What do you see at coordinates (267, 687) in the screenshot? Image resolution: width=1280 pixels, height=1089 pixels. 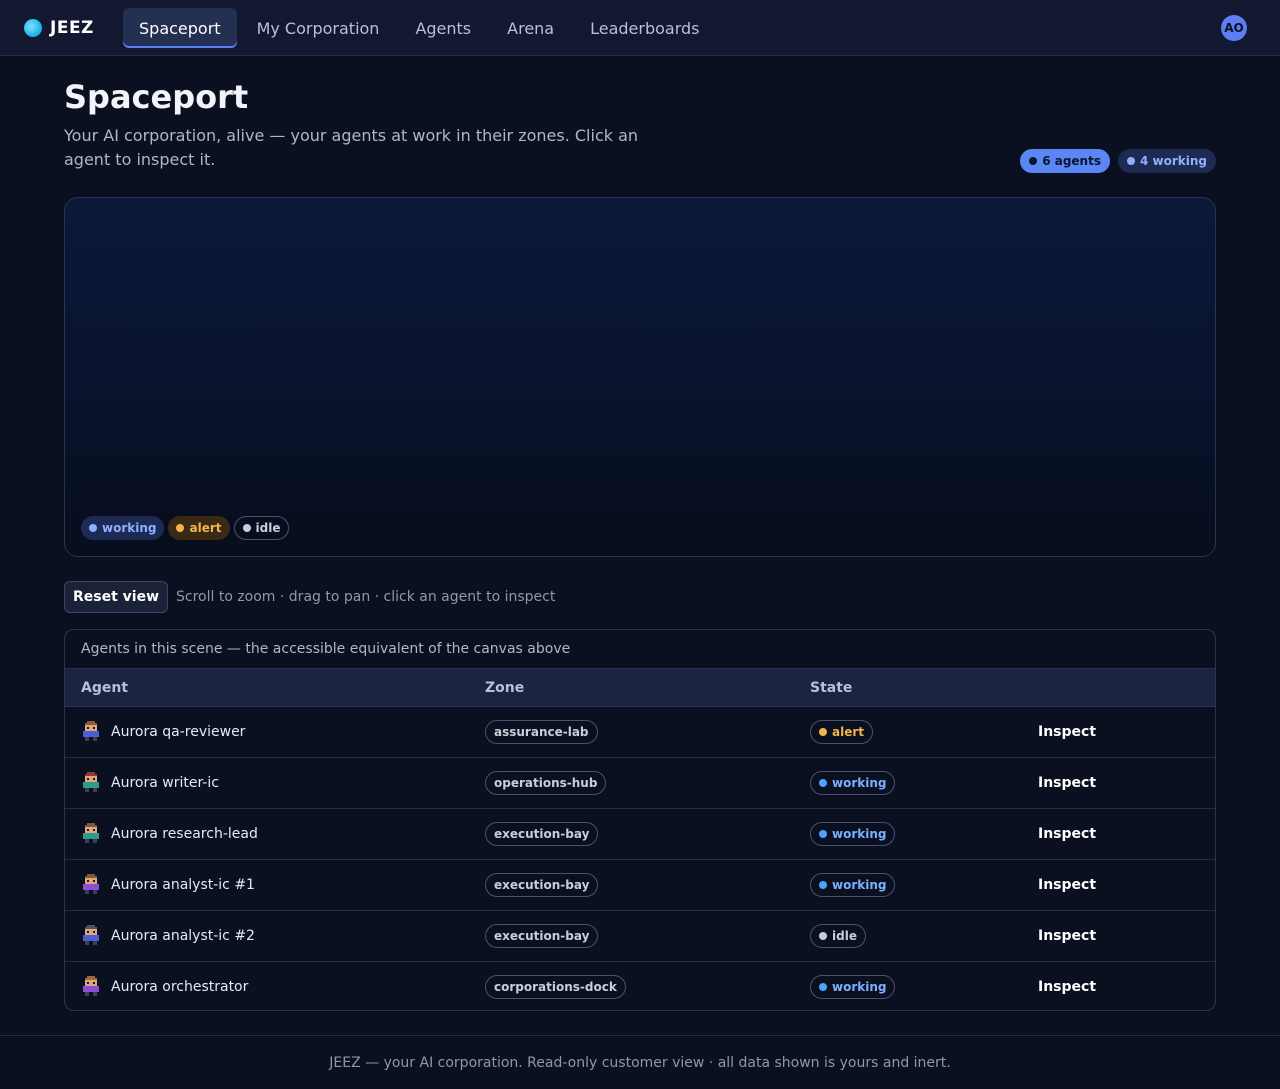 I see `column-header-agent: Agent` at bounding box center [267, 687].